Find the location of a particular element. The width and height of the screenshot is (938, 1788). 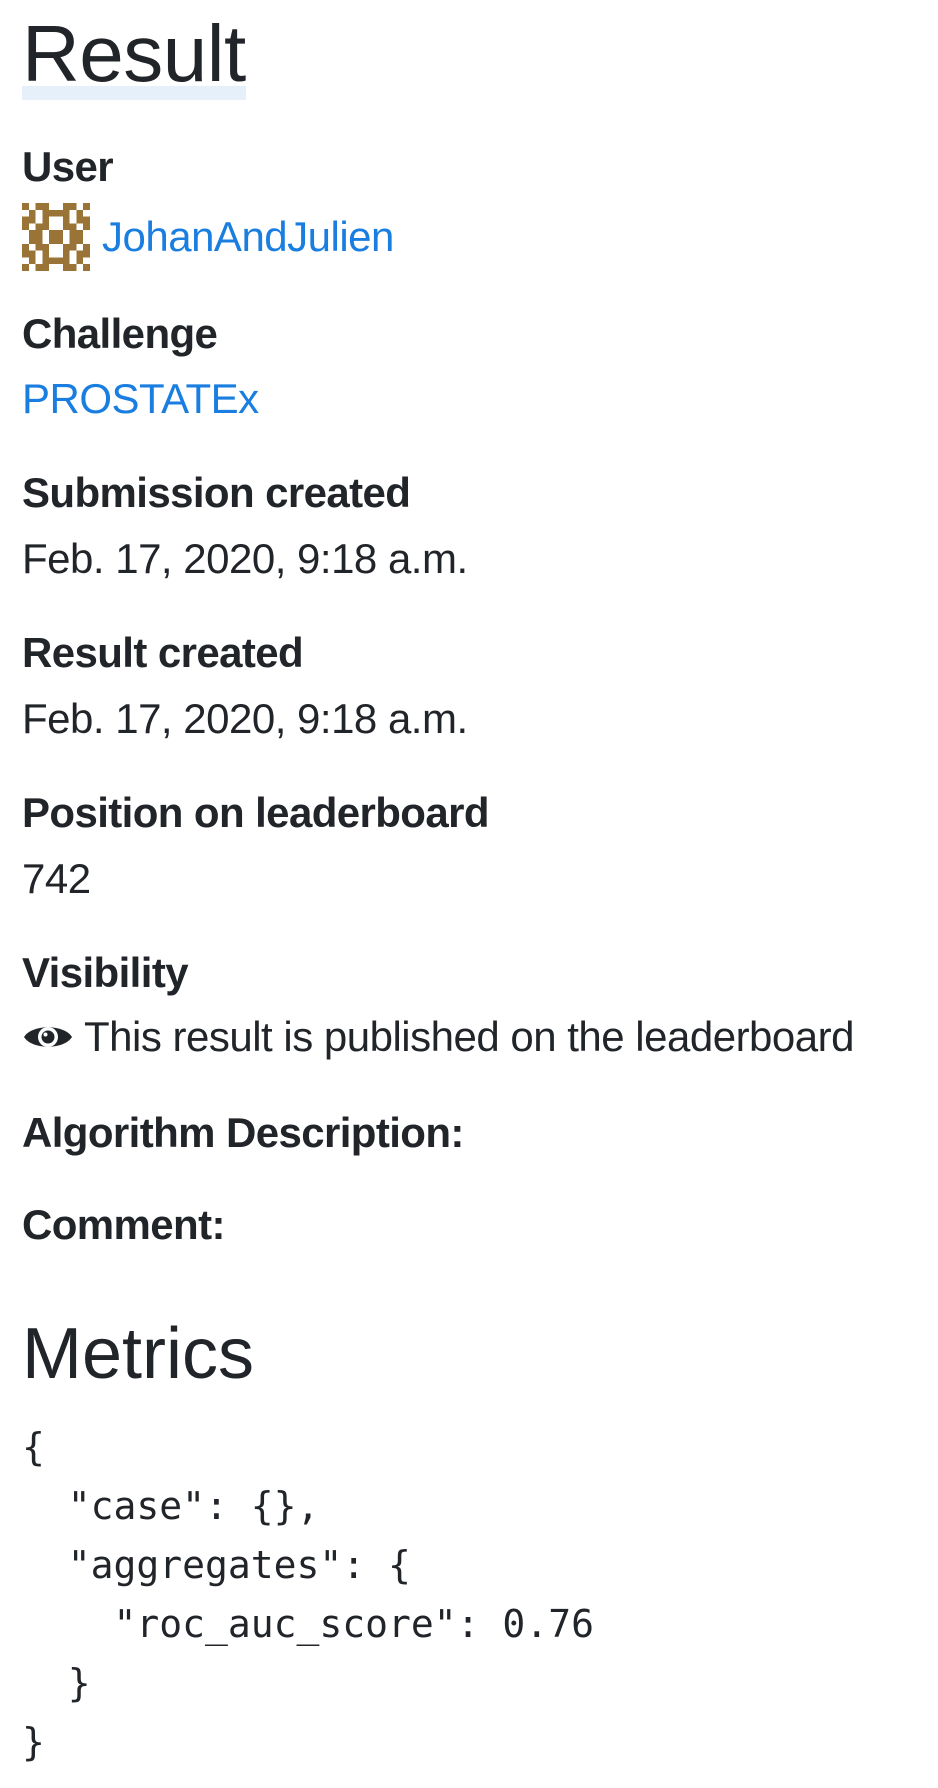

challenge-link: PROSTATEx is located at coordinates (140, 399).